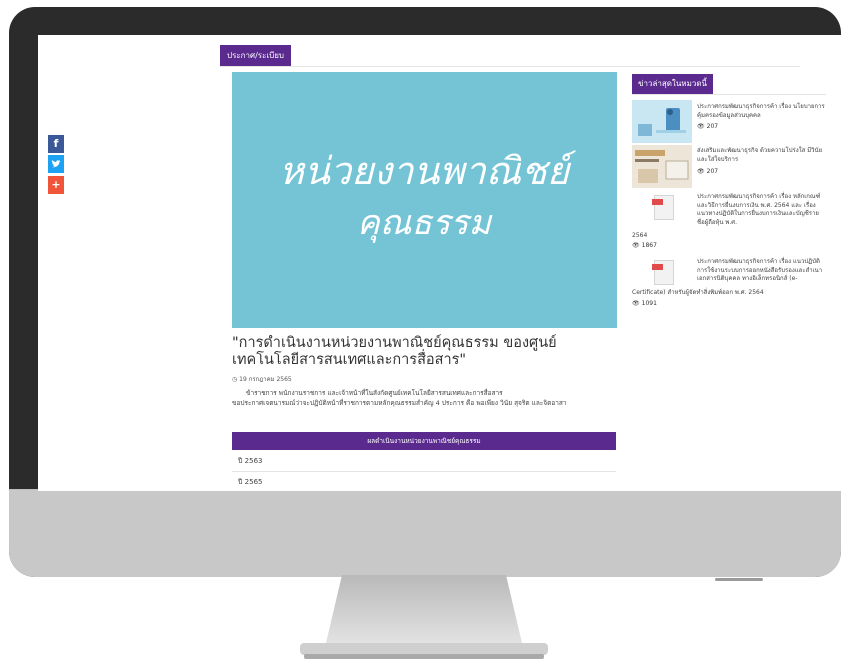 This screenshot has width=841, height=664. I want to click on news-views: 👁 1867, so click(644, 245).